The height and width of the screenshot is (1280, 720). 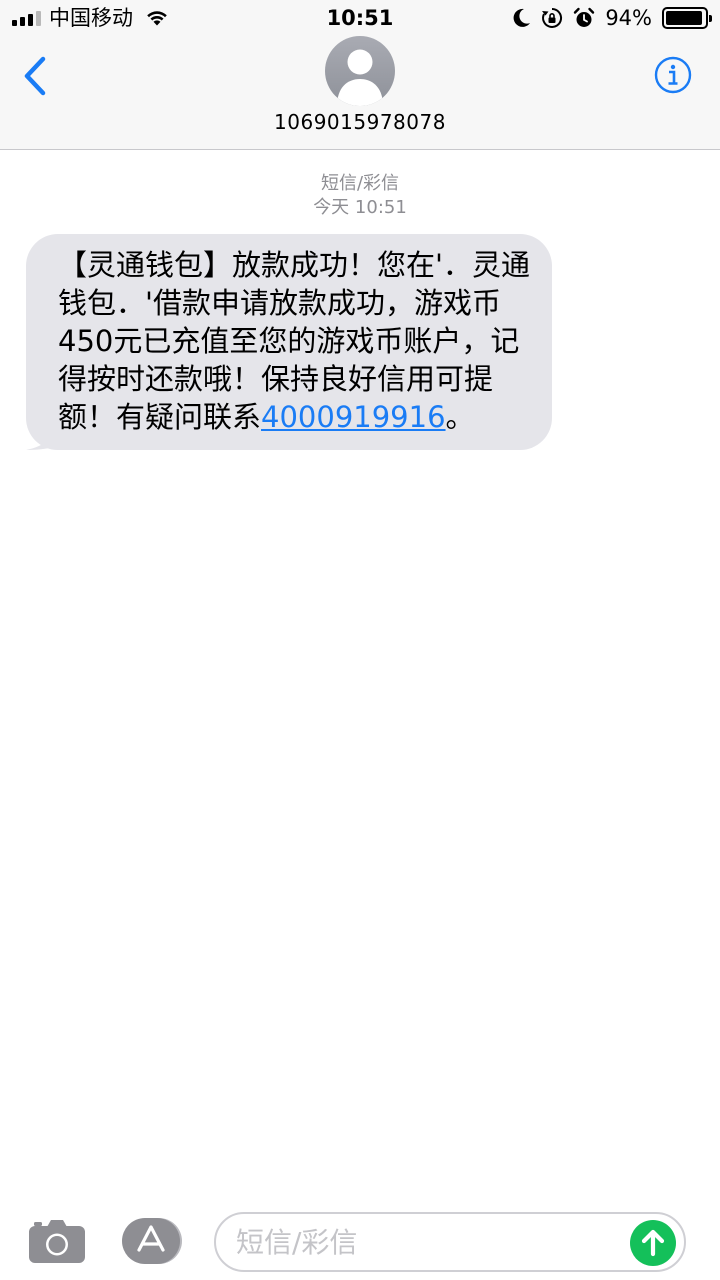 I want to click on camera-button, so click(x=57, y=1241).